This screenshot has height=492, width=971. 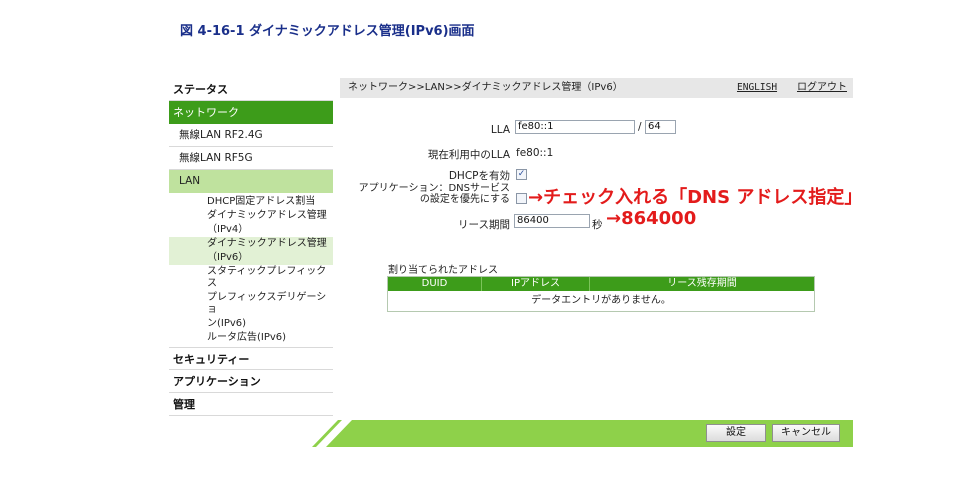 What do you see at coordinates (597, 225) in the screenshot?
I see `lease-unit: 秒` at bounding box center [597, 225].